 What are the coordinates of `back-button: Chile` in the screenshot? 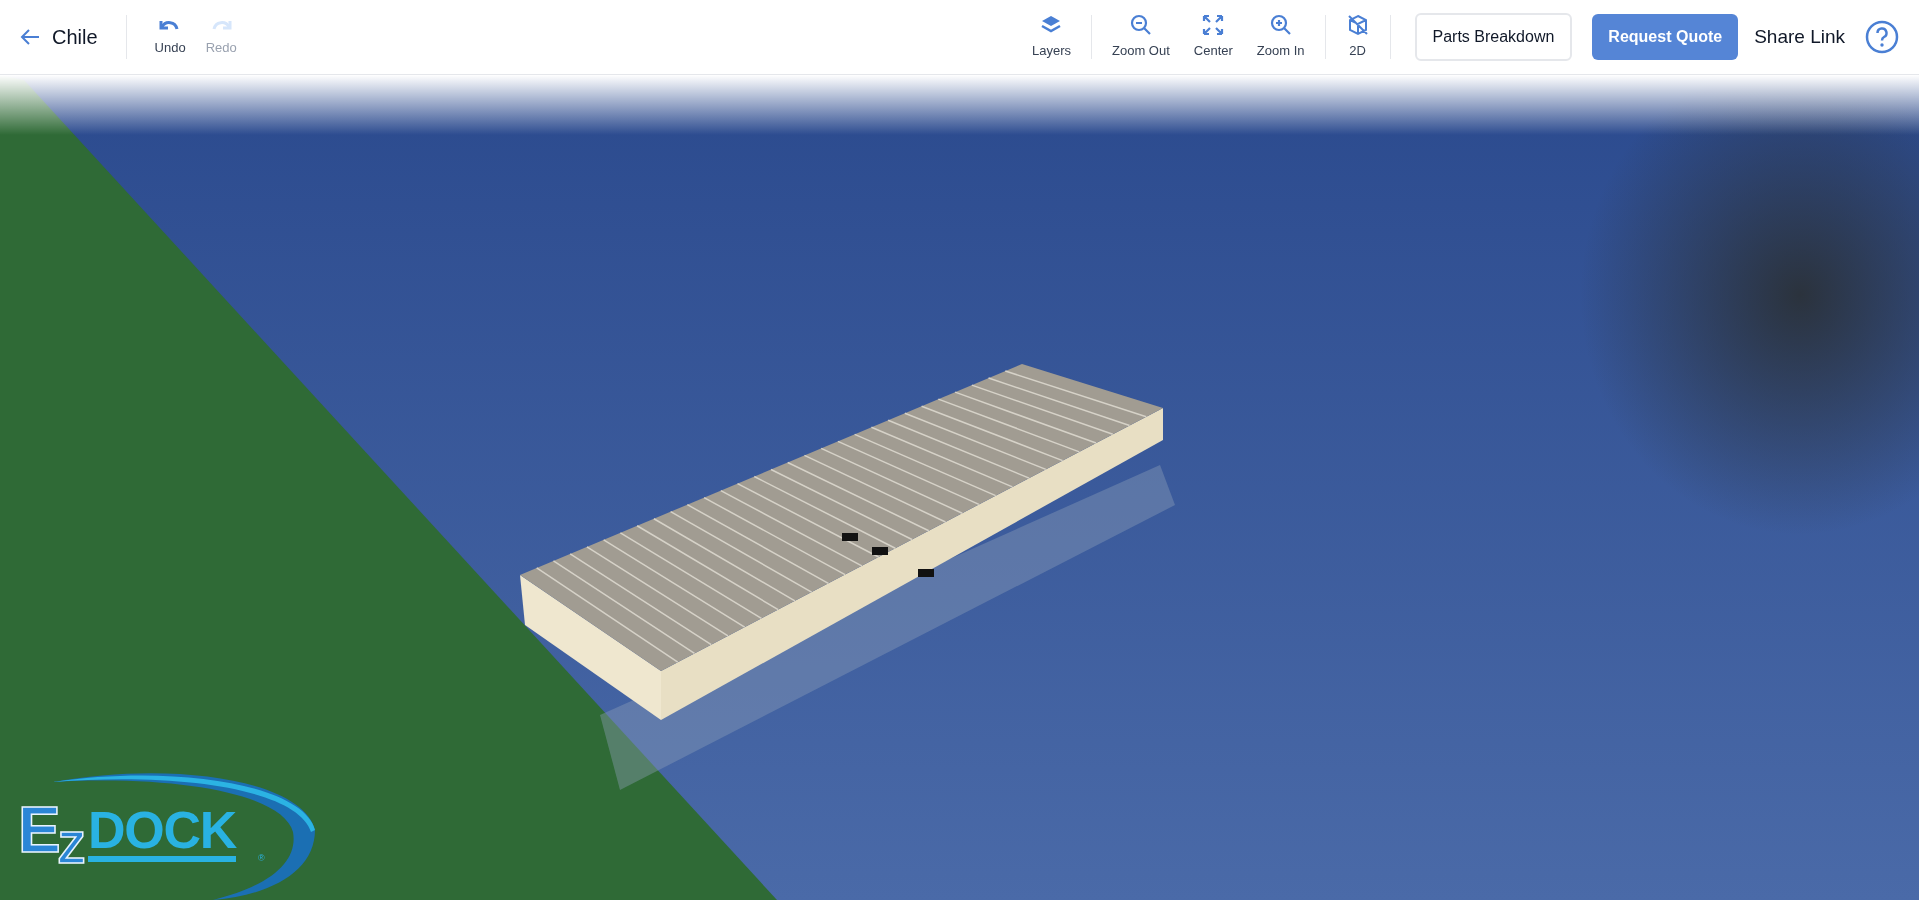 It's located at (67, 37).